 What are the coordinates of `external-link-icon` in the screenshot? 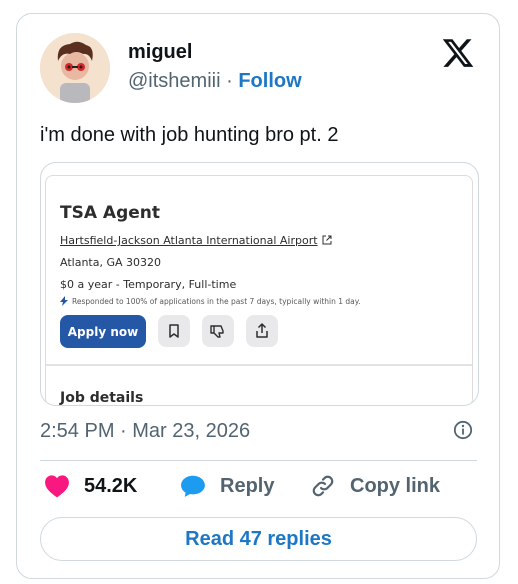 It's located at (327, 240).